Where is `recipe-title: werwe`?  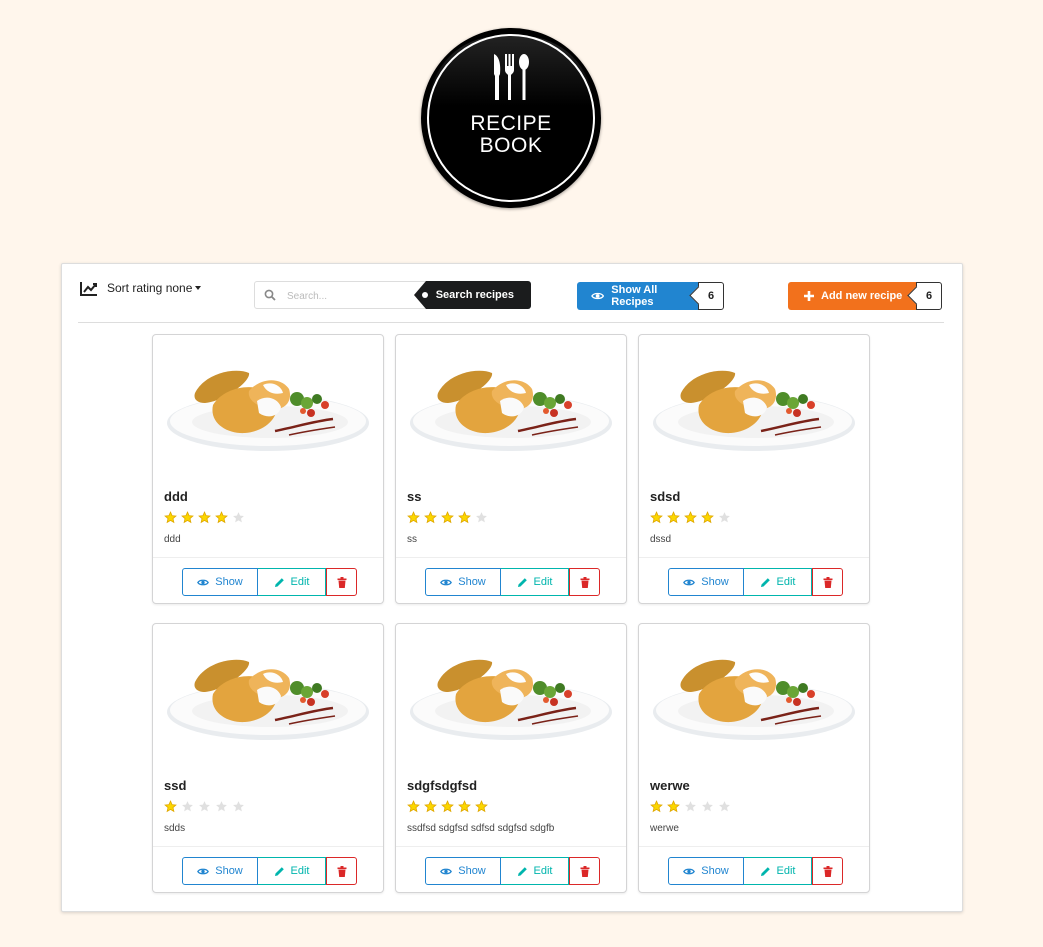
recipe-title: werwe is located at coordinates (670, 785).